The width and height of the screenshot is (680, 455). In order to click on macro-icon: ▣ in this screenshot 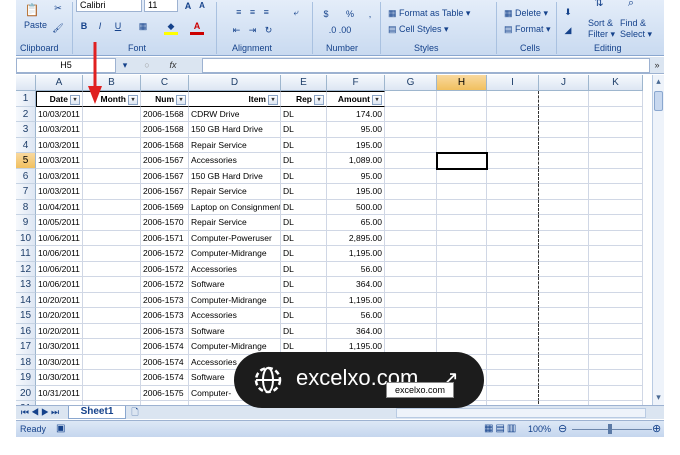, I will do `click(60, 428)`.